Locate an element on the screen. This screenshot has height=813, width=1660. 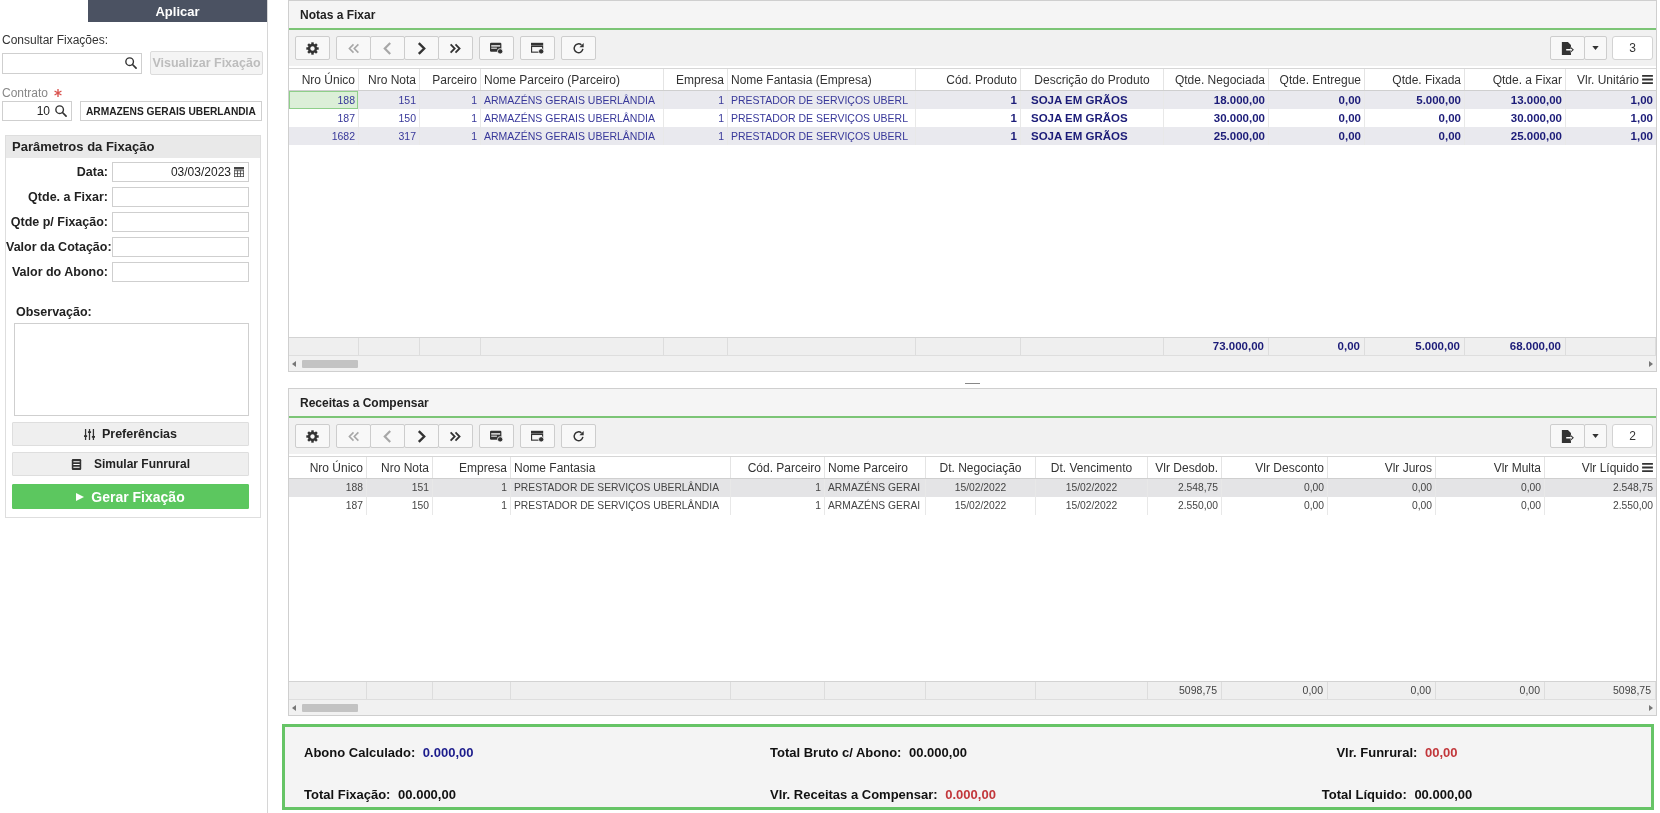
table-cell: 1 is located at coordinates (450, 136).